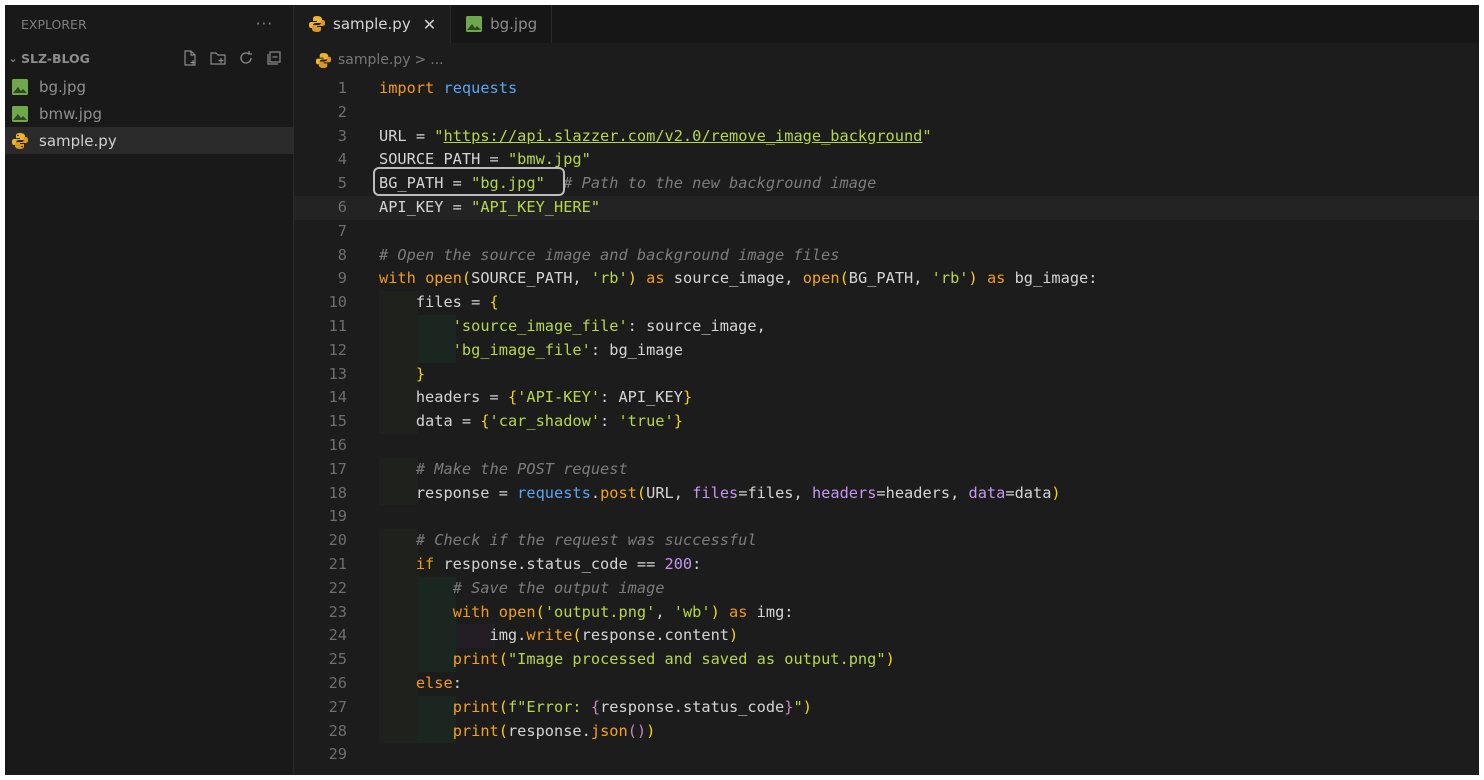  Describe the element at coordinates (558, 587) in the screenshot. I see `code-token: # Save the output image` at that location.